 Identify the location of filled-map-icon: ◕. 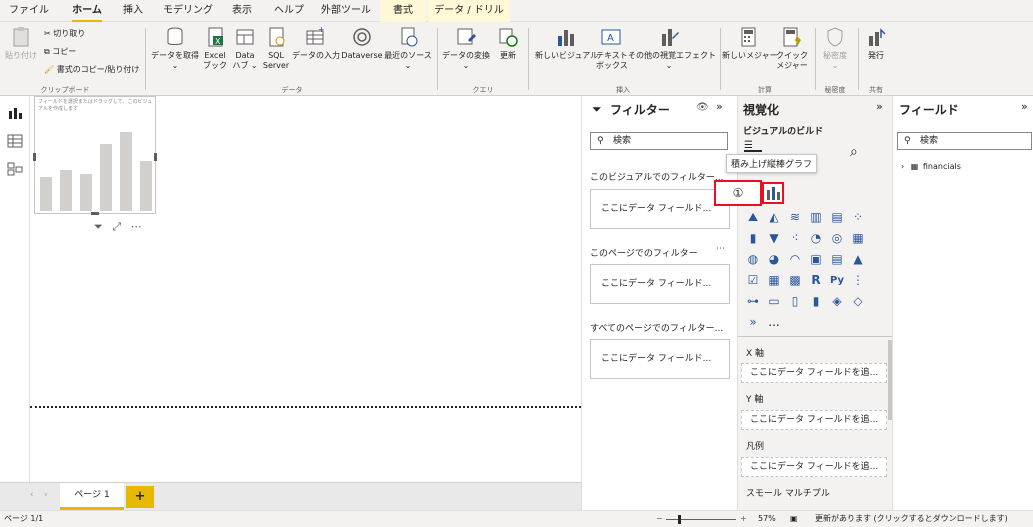
(774, 259).